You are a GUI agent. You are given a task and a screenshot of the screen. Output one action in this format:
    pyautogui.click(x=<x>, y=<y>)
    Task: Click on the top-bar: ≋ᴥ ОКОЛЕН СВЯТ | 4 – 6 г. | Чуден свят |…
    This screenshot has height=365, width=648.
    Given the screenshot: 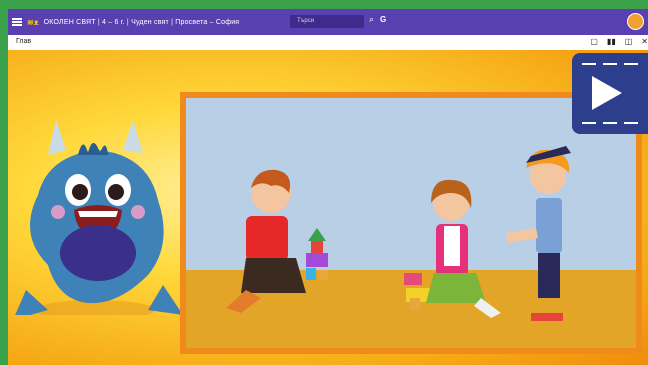 What is the action you would take?
    pyautogui.click(x=328, y=22)
    